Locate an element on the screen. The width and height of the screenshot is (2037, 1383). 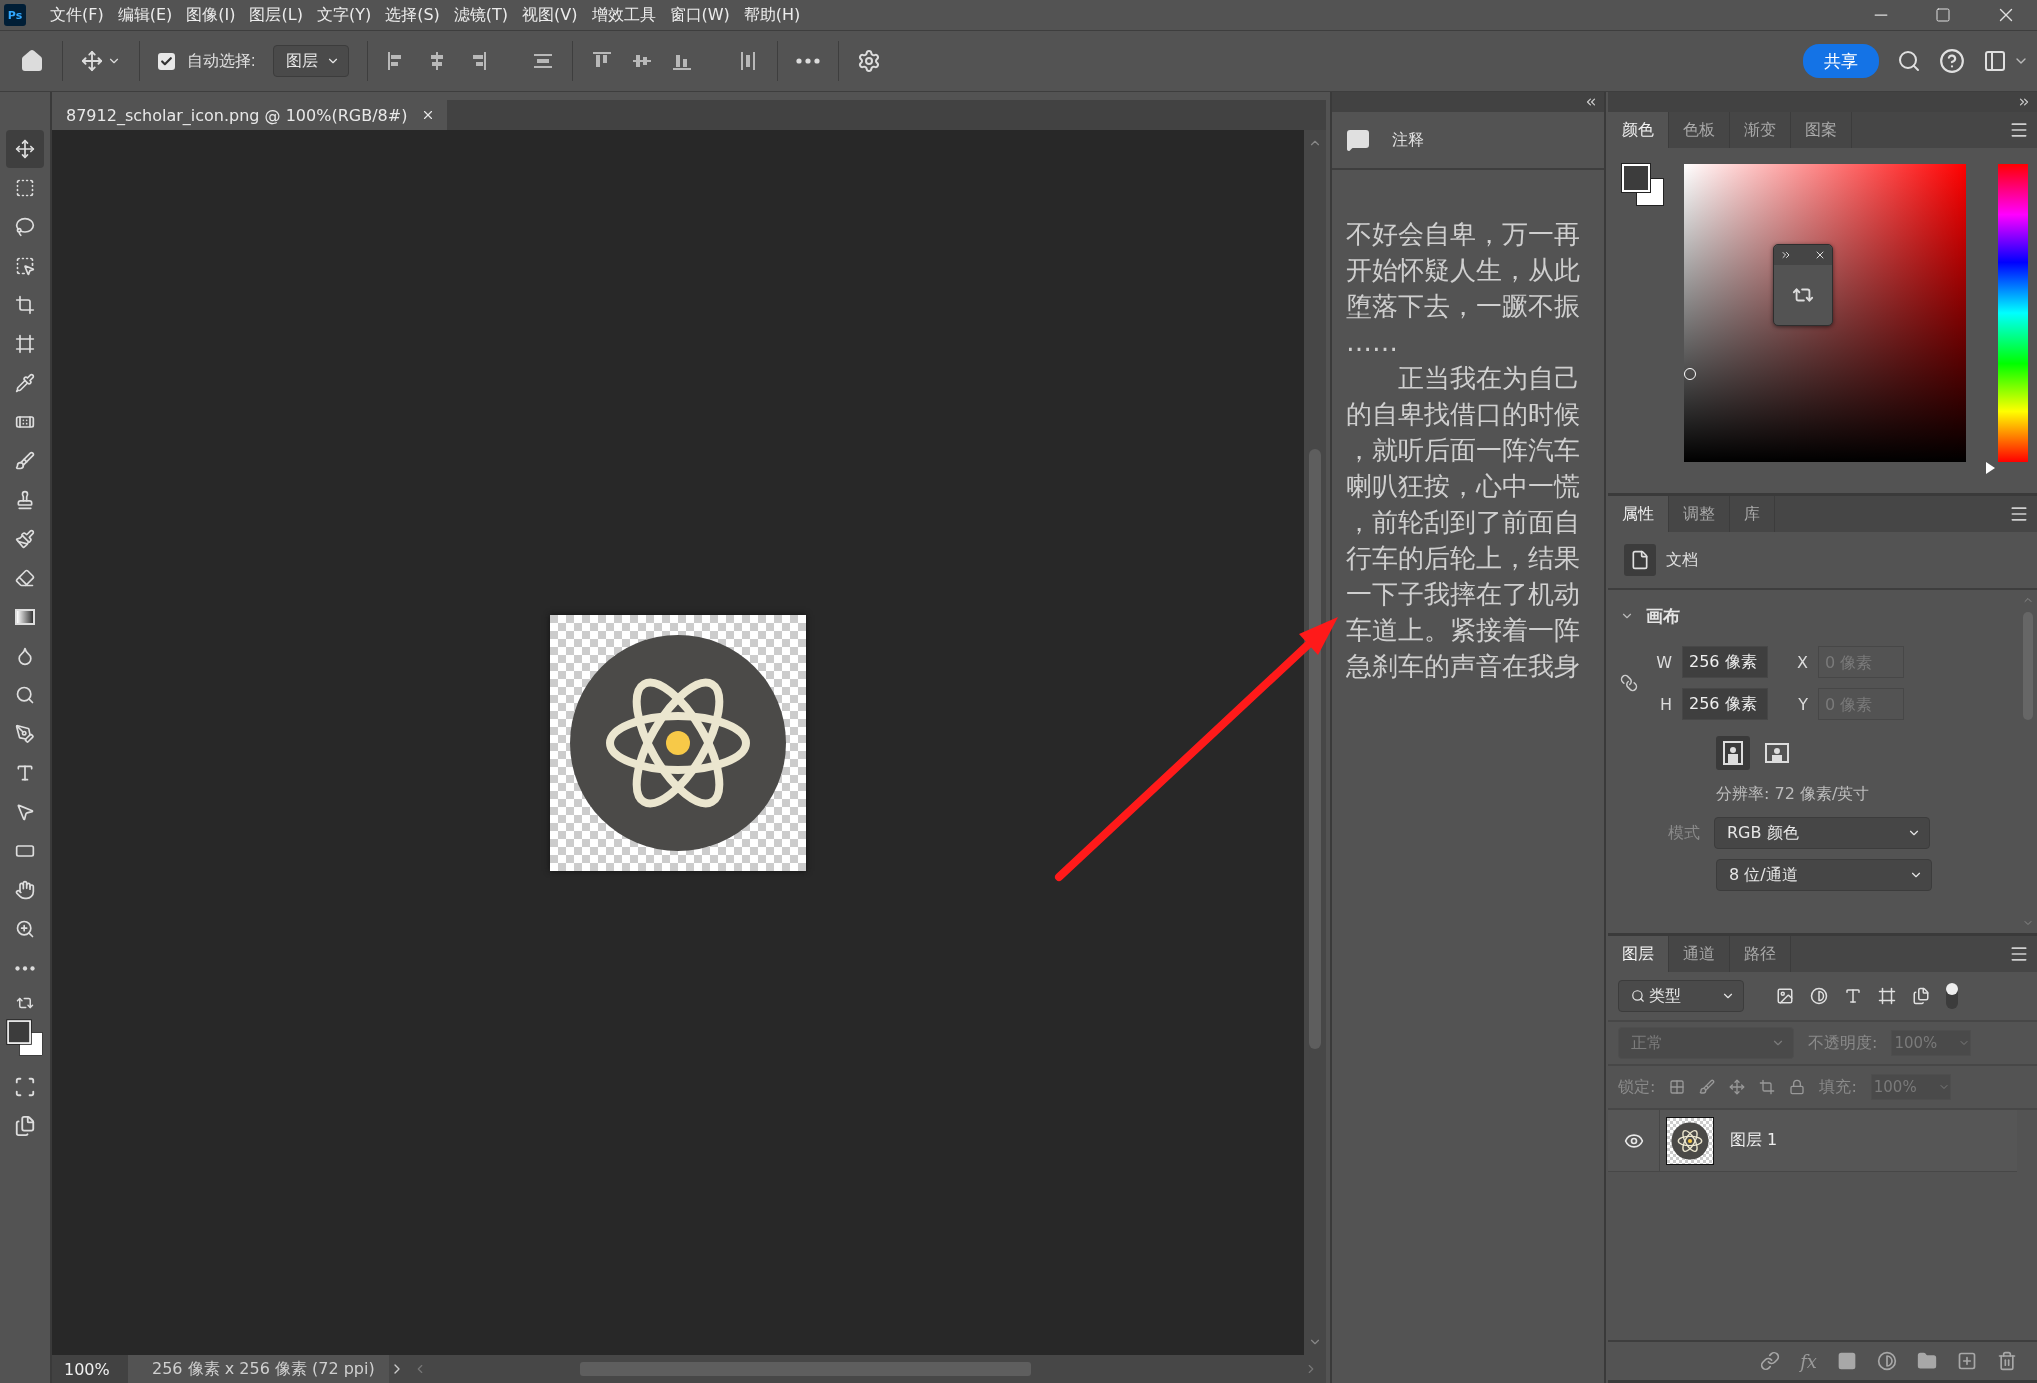
object-select-icon is located at coordinates (25, 266).